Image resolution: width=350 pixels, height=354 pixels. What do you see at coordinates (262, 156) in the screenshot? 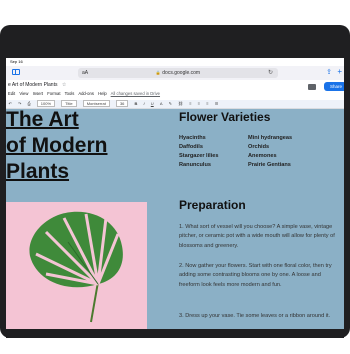
I see `list-item: Anemones` at bounding box center [262, 156].